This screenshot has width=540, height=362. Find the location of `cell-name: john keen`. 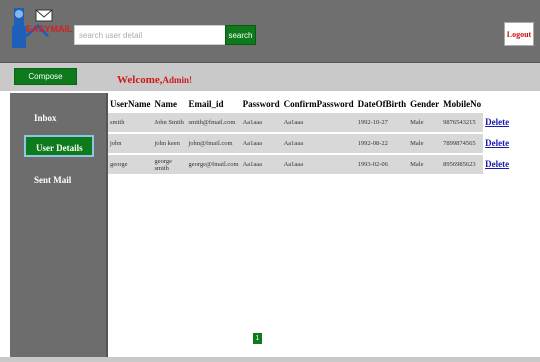

cell-name: john keen is located at coordinates (169, 144).